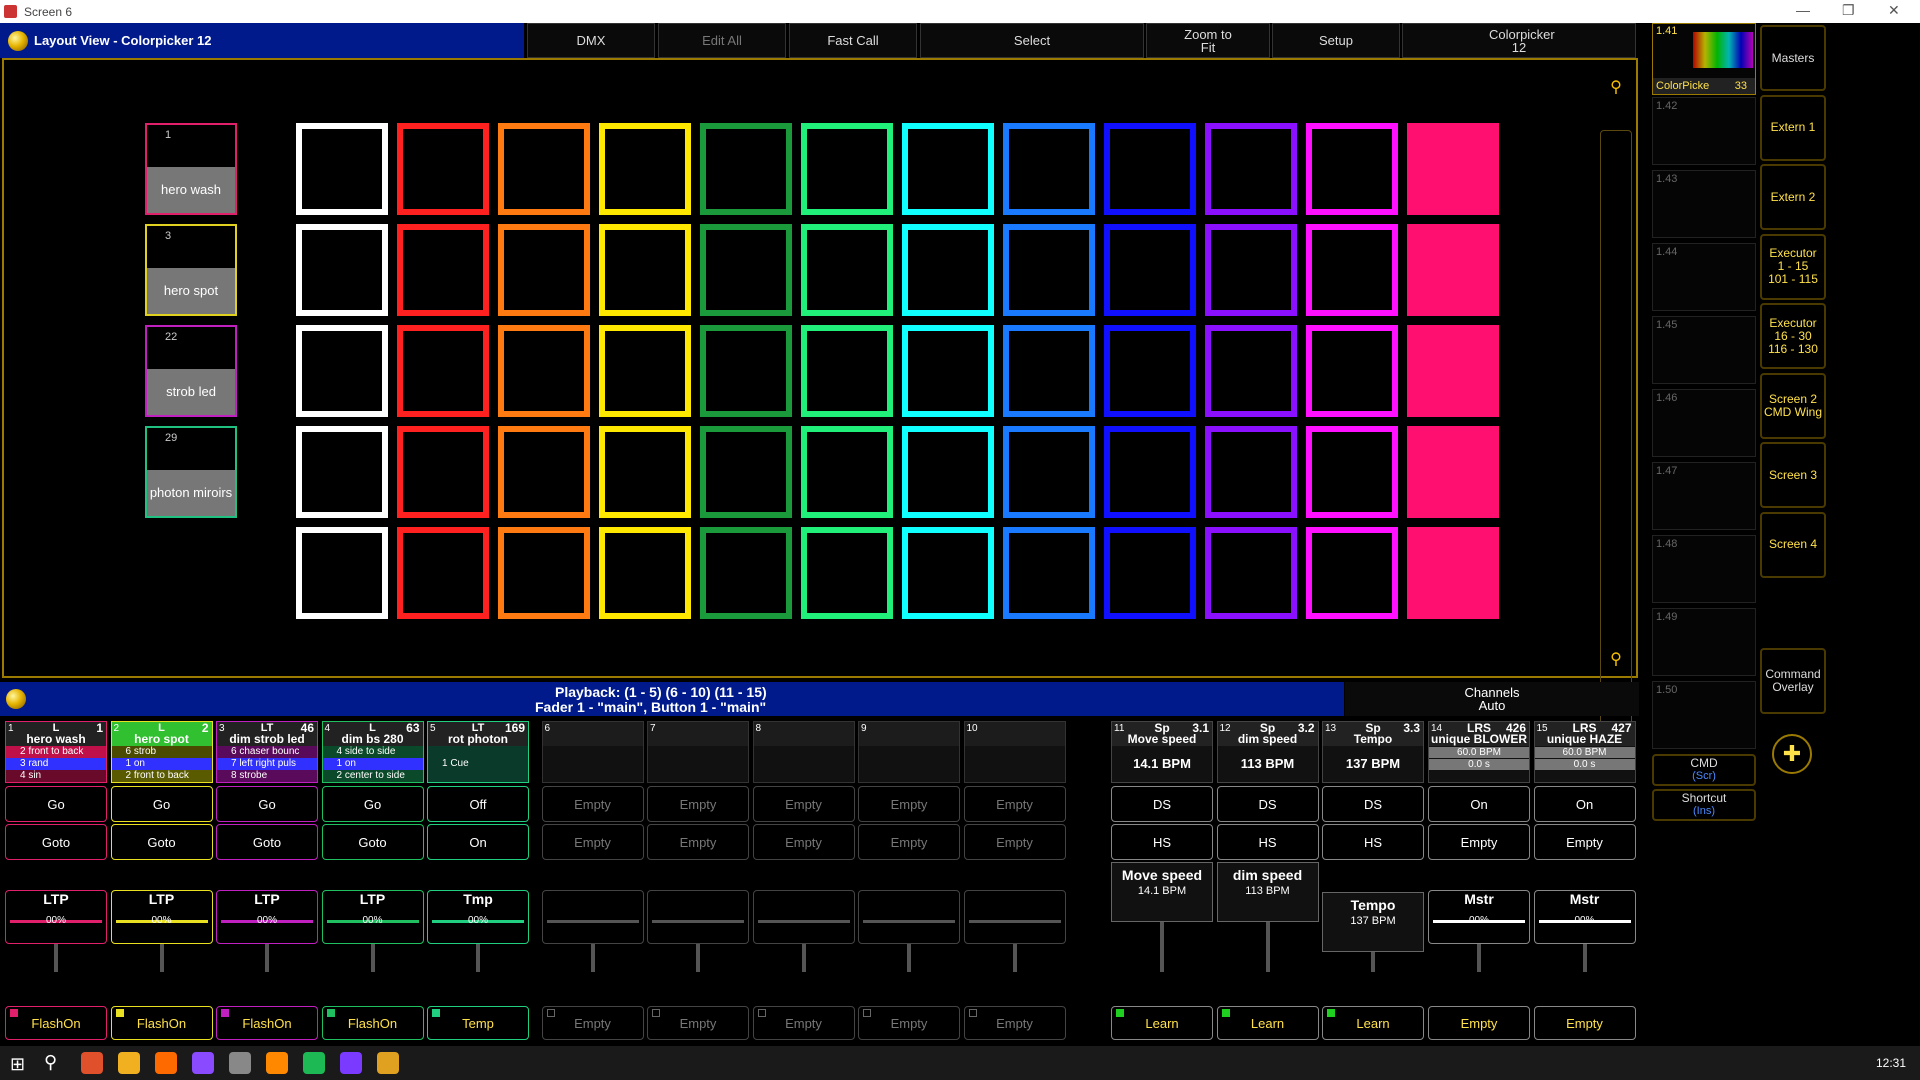 This screenshot has width=1920, height=1080. Describe the element at coordinates (314, 1063) in the screenshot. I see `spotify-icon` at that location.